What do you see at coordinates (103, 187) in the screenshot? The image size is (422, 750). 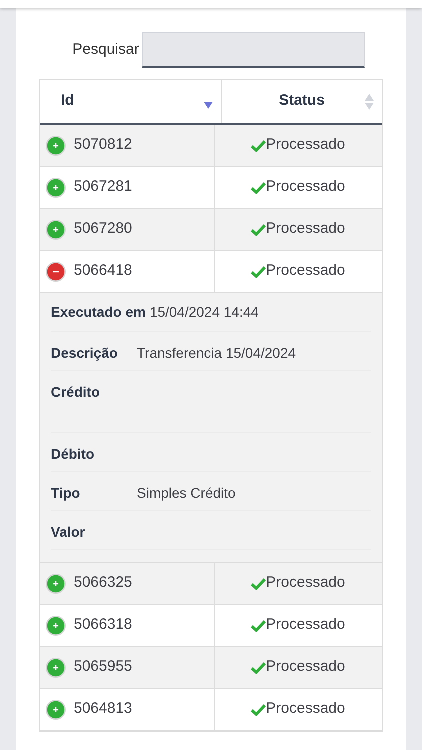 I see `id-text: 5067281` at bounding box center [103, 187].